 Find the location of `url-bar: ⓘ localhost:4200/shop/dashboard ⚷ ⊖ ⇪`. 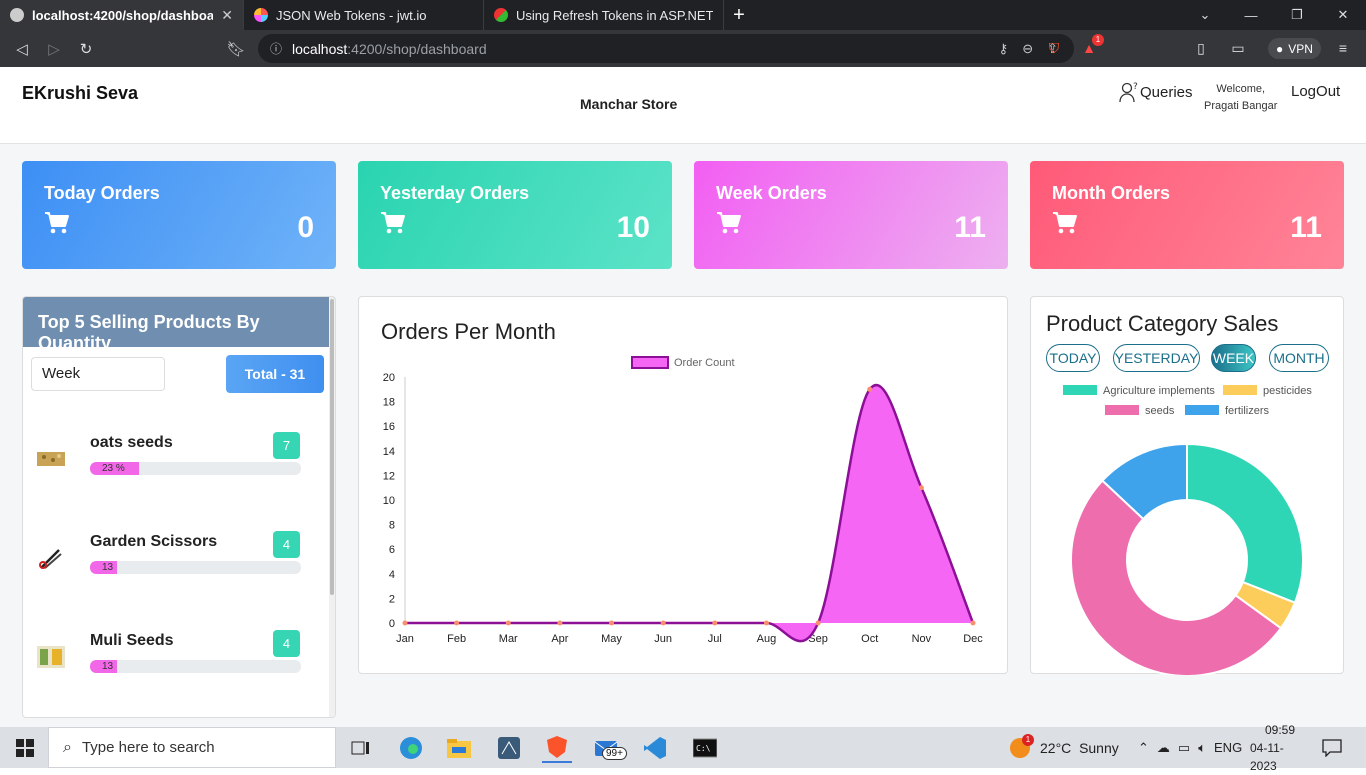

url-bar: ⓘ localhost:4200/shop/dashboard ⚷ ⊖ ⇪ is located at coordinates (666, 48).